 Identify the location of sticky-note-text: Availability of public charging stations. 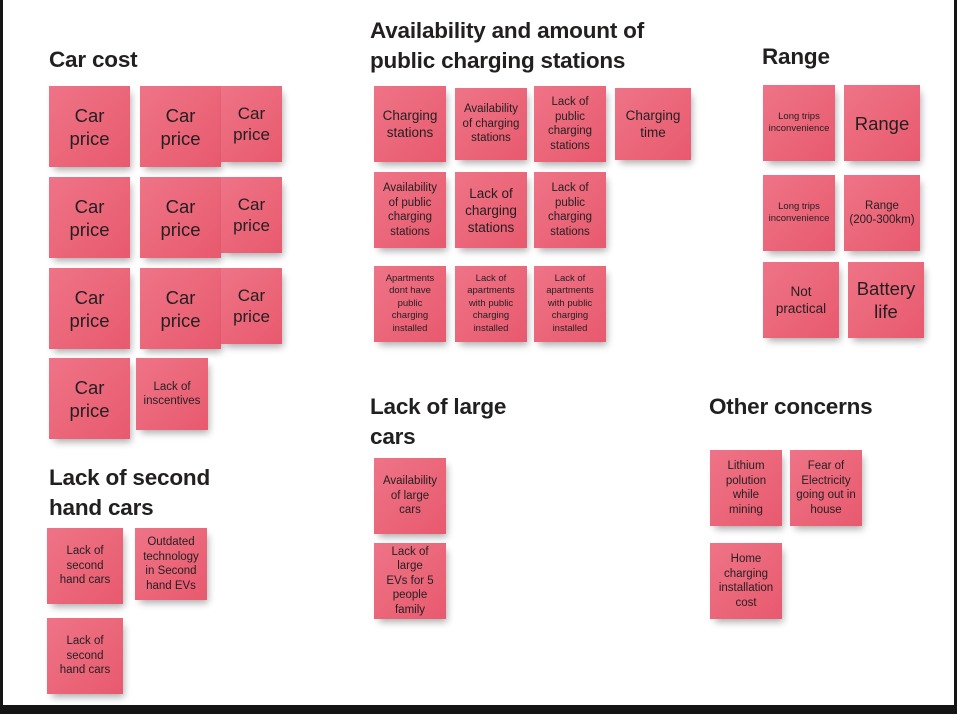
(410, 210).